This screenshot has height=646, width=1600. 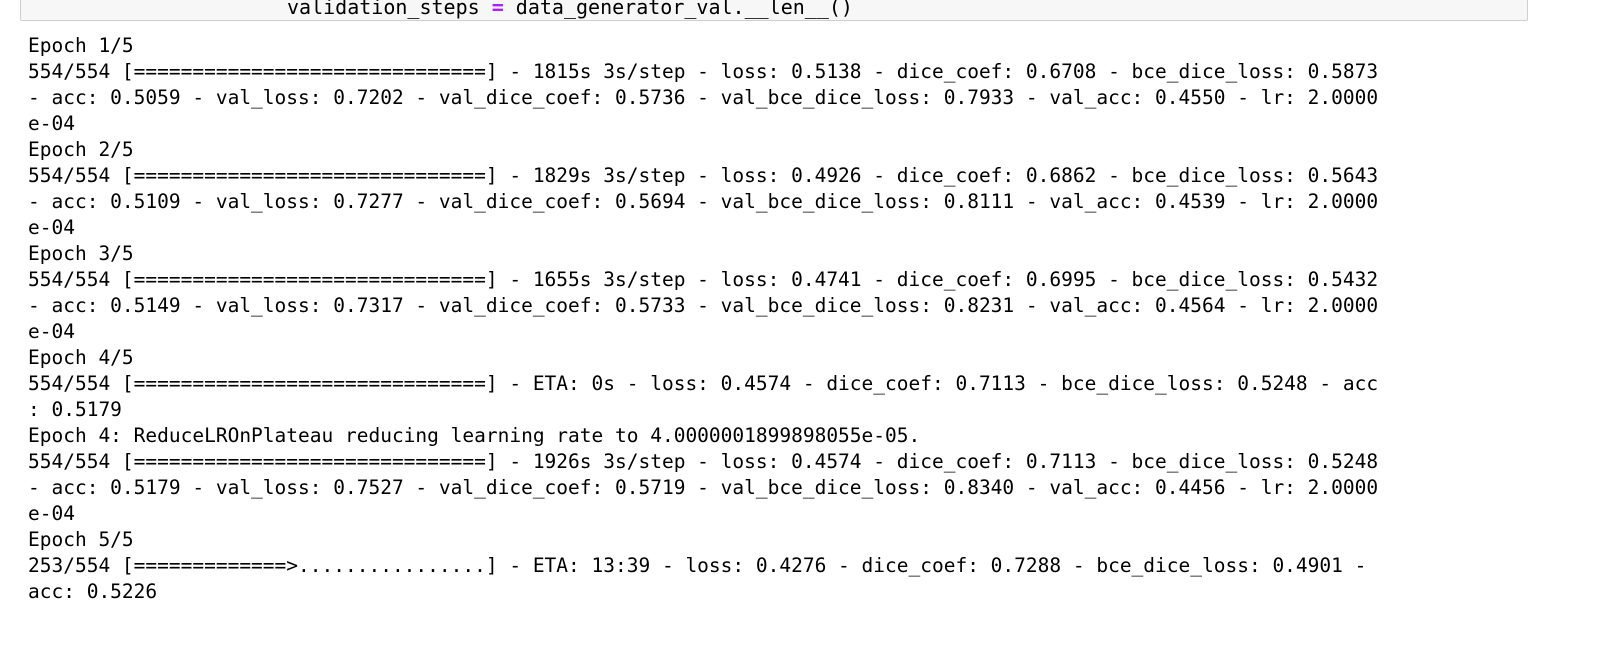 What do you see at coordinates (678, 9) in the screenshot?
I see `code-text-right: data_generator_val.__len__()` at bounding box center [678, 9].